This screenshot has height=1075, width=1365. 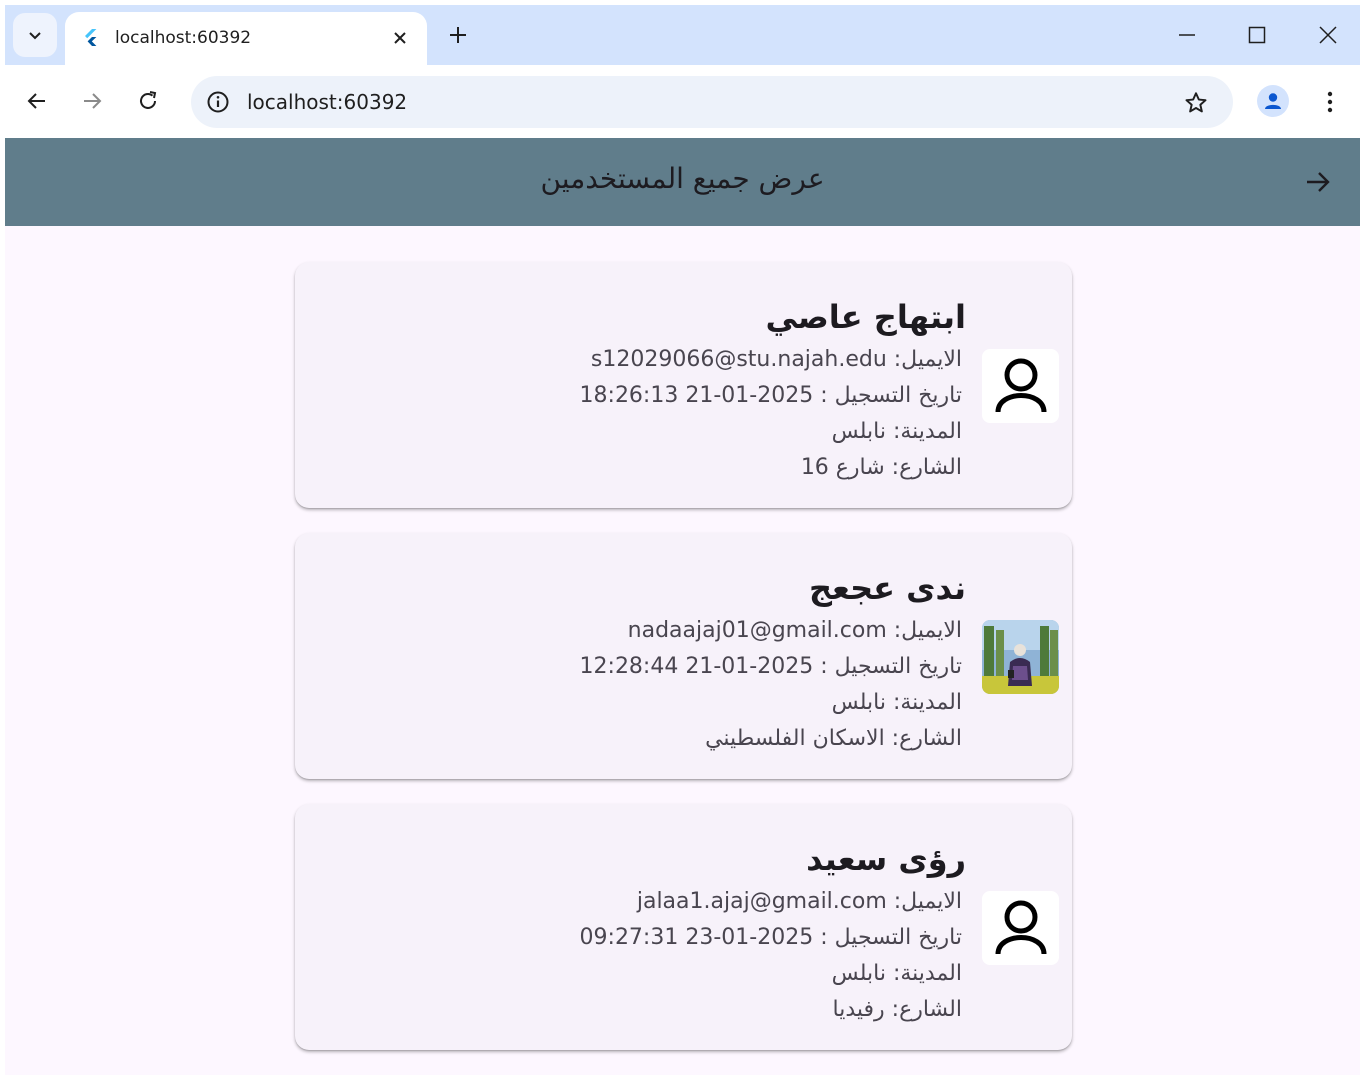 I want to click on more-vert-icon, so click(x=1330, y=102).